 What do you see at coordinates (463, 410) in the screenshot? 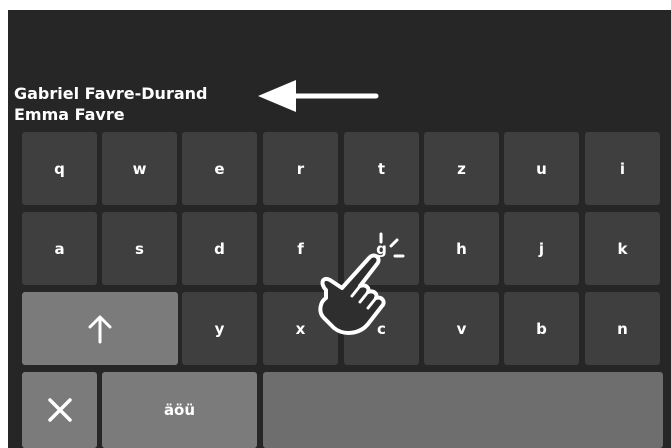
I see `space-key` at bounding box center [463, 410].